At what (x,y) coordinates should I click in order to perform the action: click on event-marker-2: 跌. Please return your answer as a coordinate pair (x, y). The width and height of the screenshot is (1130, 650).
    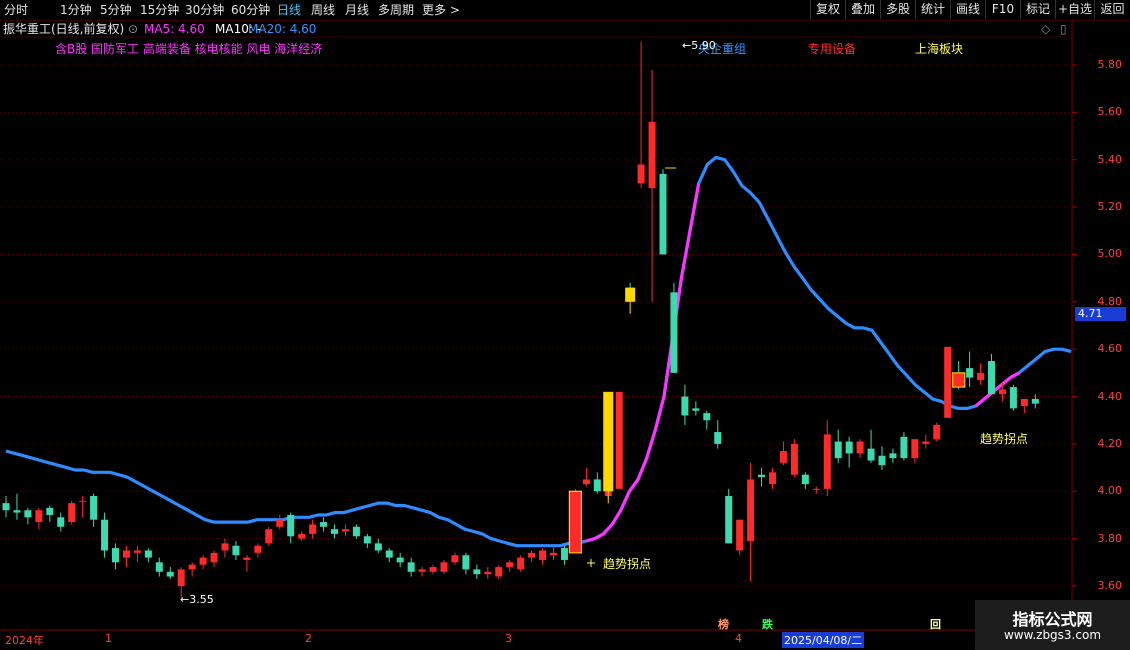
    Looking at the image, I should click on (767, 624).